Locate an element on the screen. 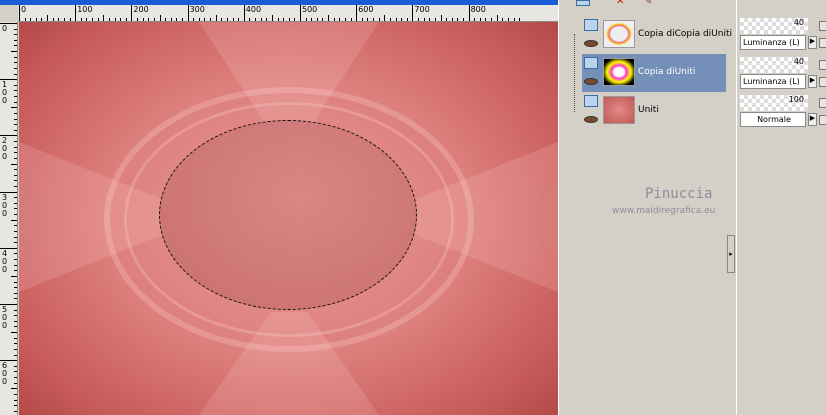  watermark-url: www.maidiregrafica.eu is located at coordinates (664, 211).